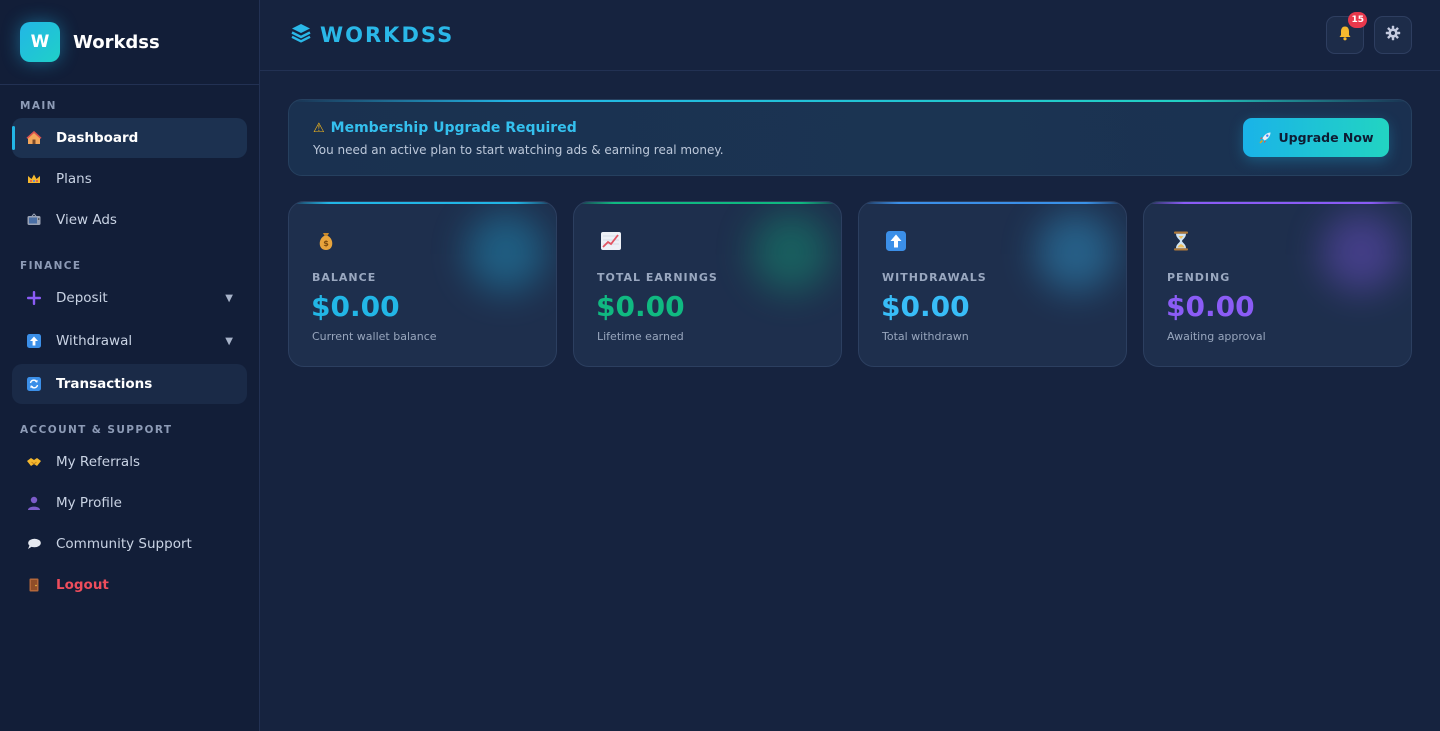 The image size is (1440, 731). Describe the element at coordinates (319, 128) in the screenshot. I see `warning-icon: ⚠` at that location.